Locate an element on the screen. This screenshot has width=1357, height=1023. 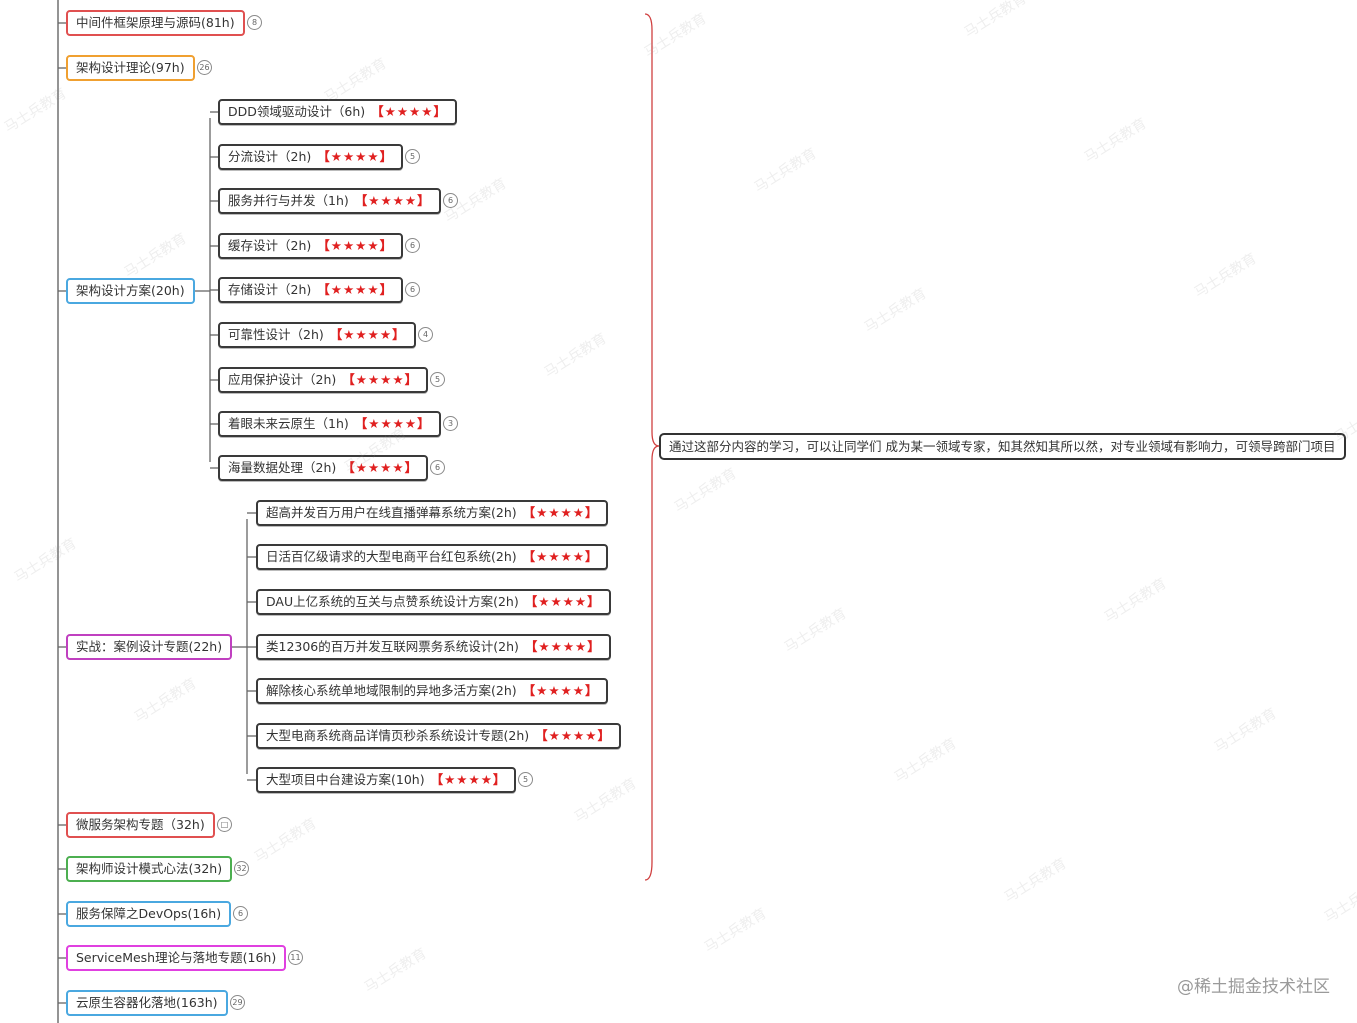
count-badge: 26 is located at coordinates (204, 67).